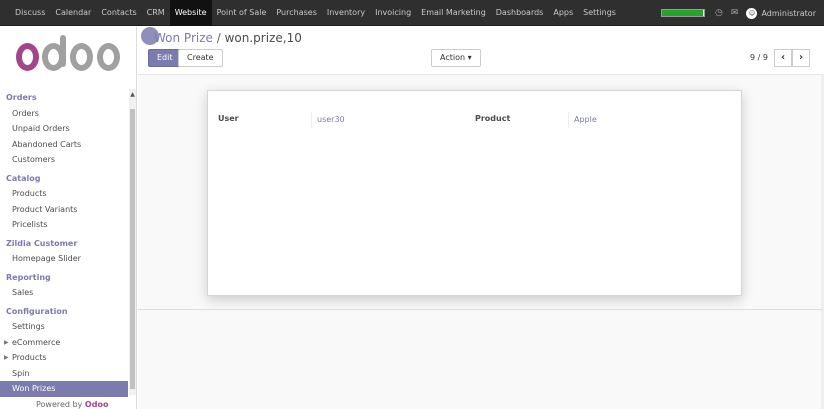 The width and height of the screenshot is (824, 409). I want to click on sidebar-section-configuration: Configuration, so click(64, 312).